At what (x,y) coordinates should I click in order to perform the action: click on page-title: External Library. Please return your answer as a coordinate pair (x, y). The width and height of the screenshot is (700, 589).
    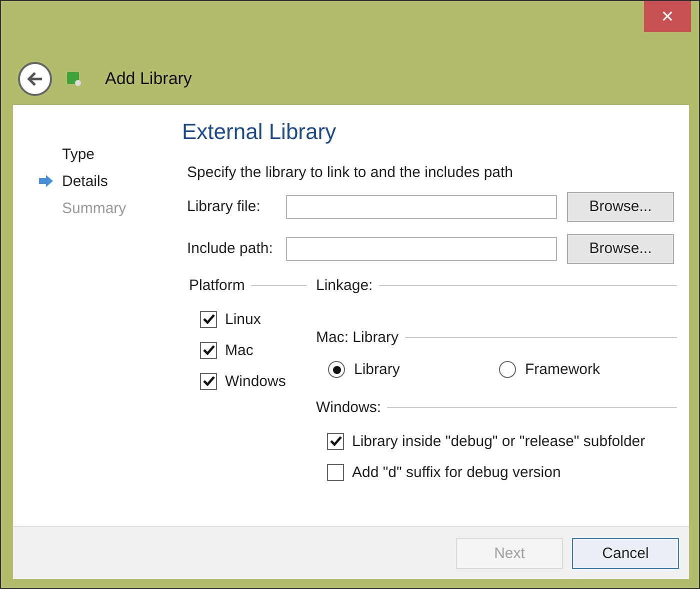
    Looking at the image, I should click on (260, 131).